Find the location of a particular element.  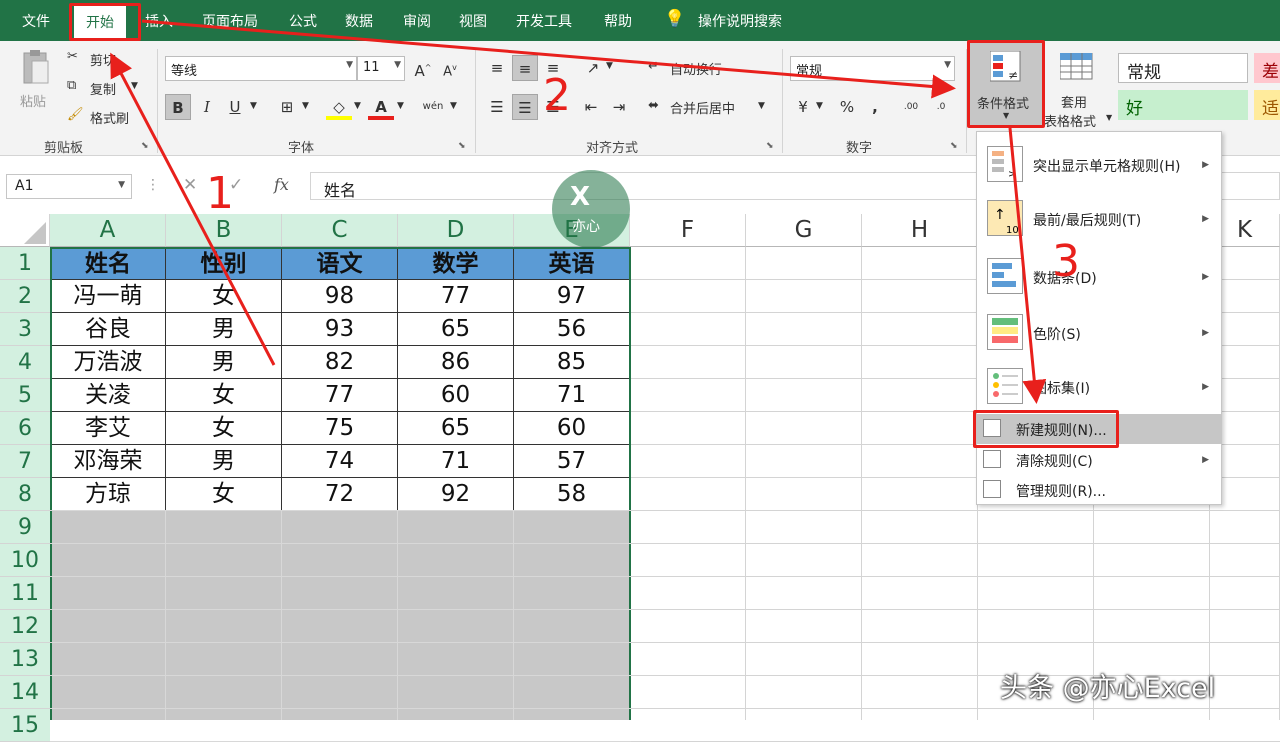

step-number-2: 2 is located at coordinates (557, 95).